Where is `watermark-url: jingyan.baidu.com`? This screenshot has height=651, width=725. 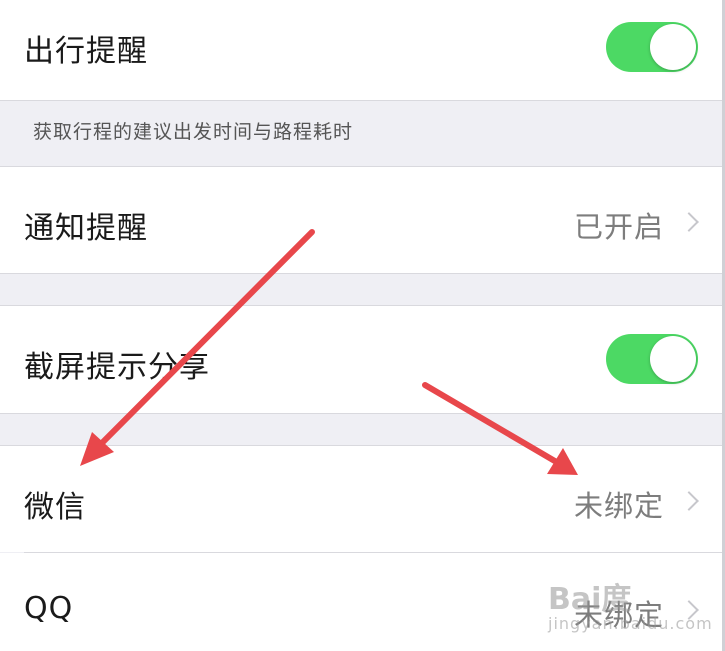 watermark-url: jingyan.baidu.com is located at coordinates (630, 623).